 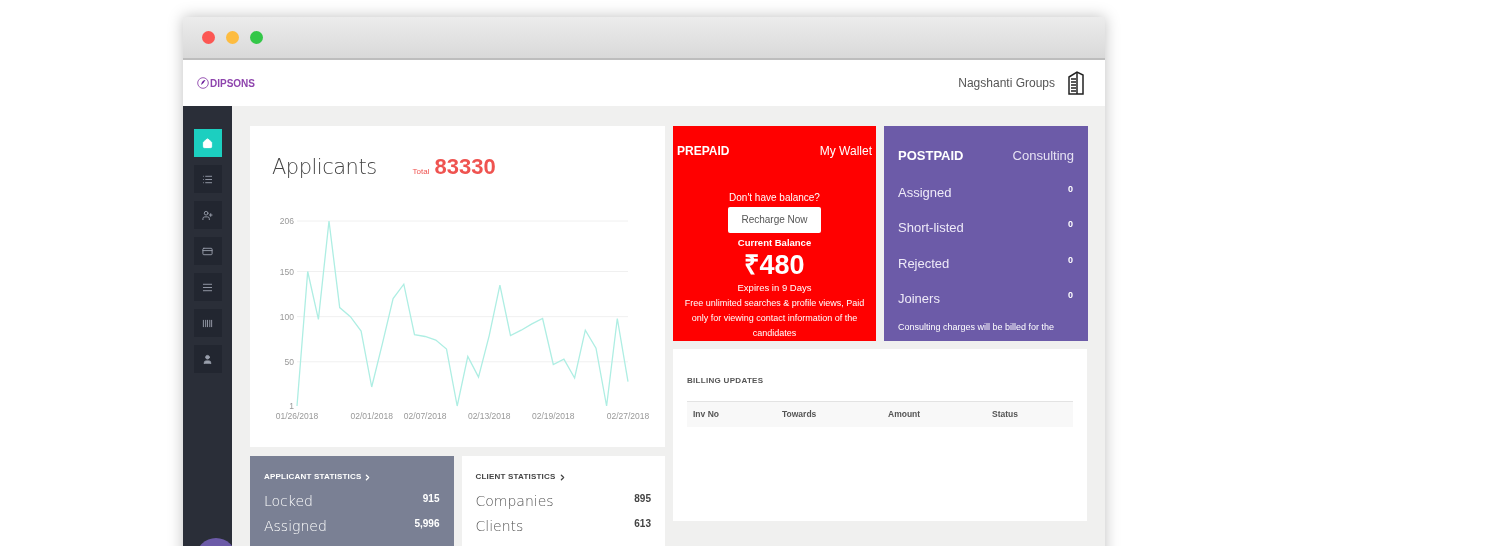 I want to click on consulting-label: Consulting, so click(x=1043, y=156).